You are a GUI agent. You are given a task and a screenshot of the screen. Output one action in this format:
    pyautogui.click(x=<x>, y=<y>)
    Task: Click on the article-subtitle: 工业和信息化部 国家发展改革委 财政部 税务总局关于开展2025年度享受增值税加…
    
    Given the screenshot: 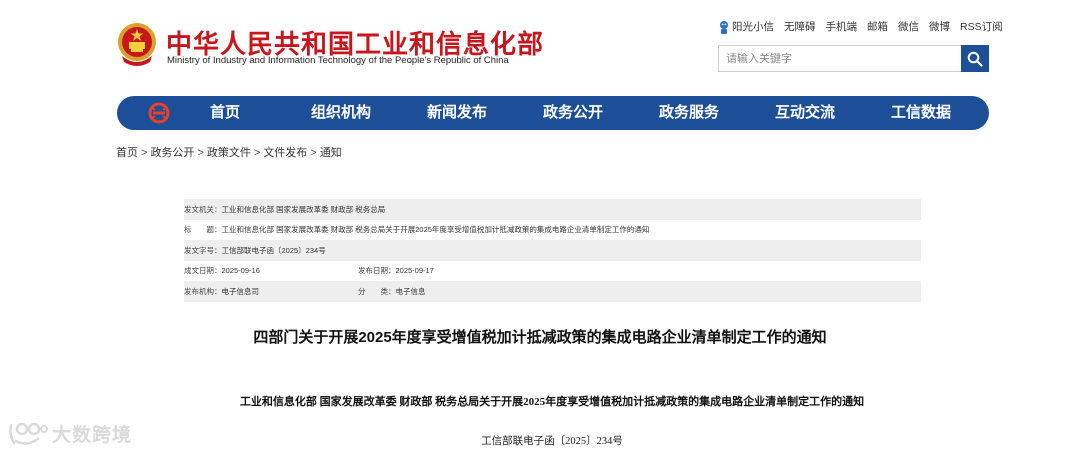 What is the action you would take?
    pyautogui.click(x=552, y=402)
    